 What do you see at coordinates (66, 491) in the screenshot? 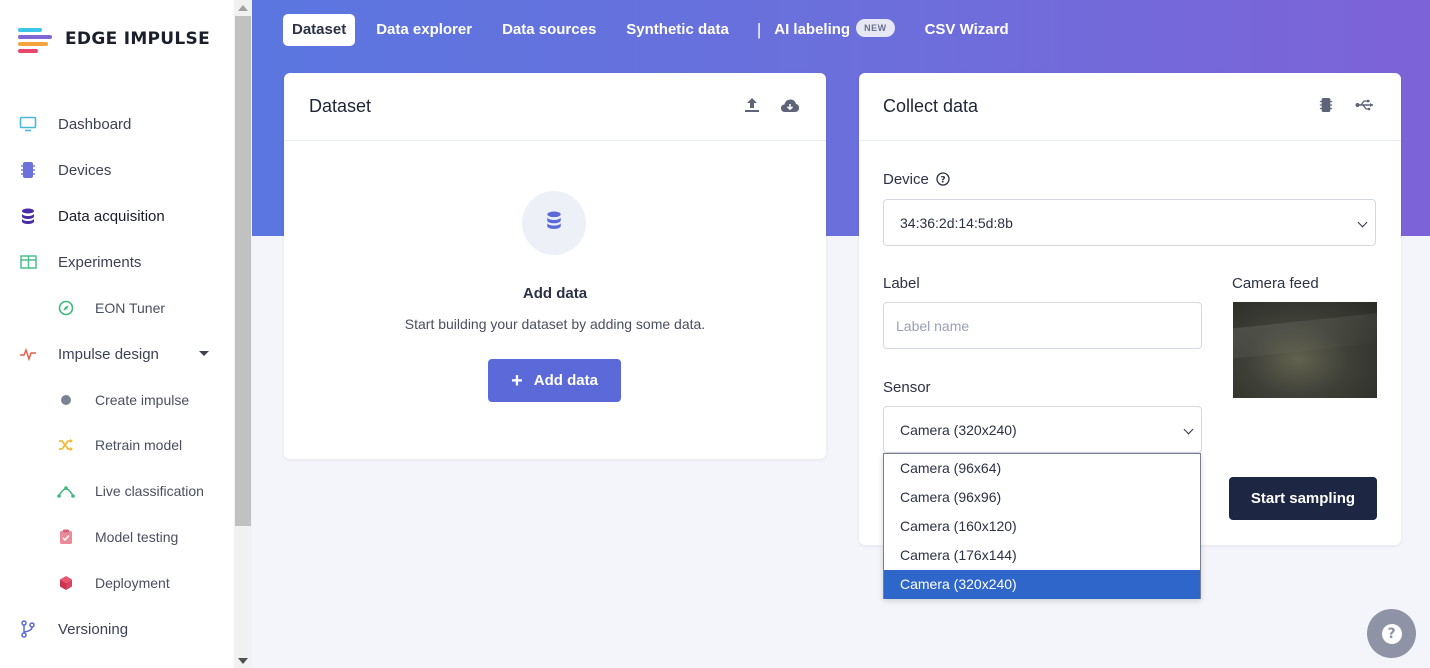
I see `curve-icon` at bounding box center [66, 491].